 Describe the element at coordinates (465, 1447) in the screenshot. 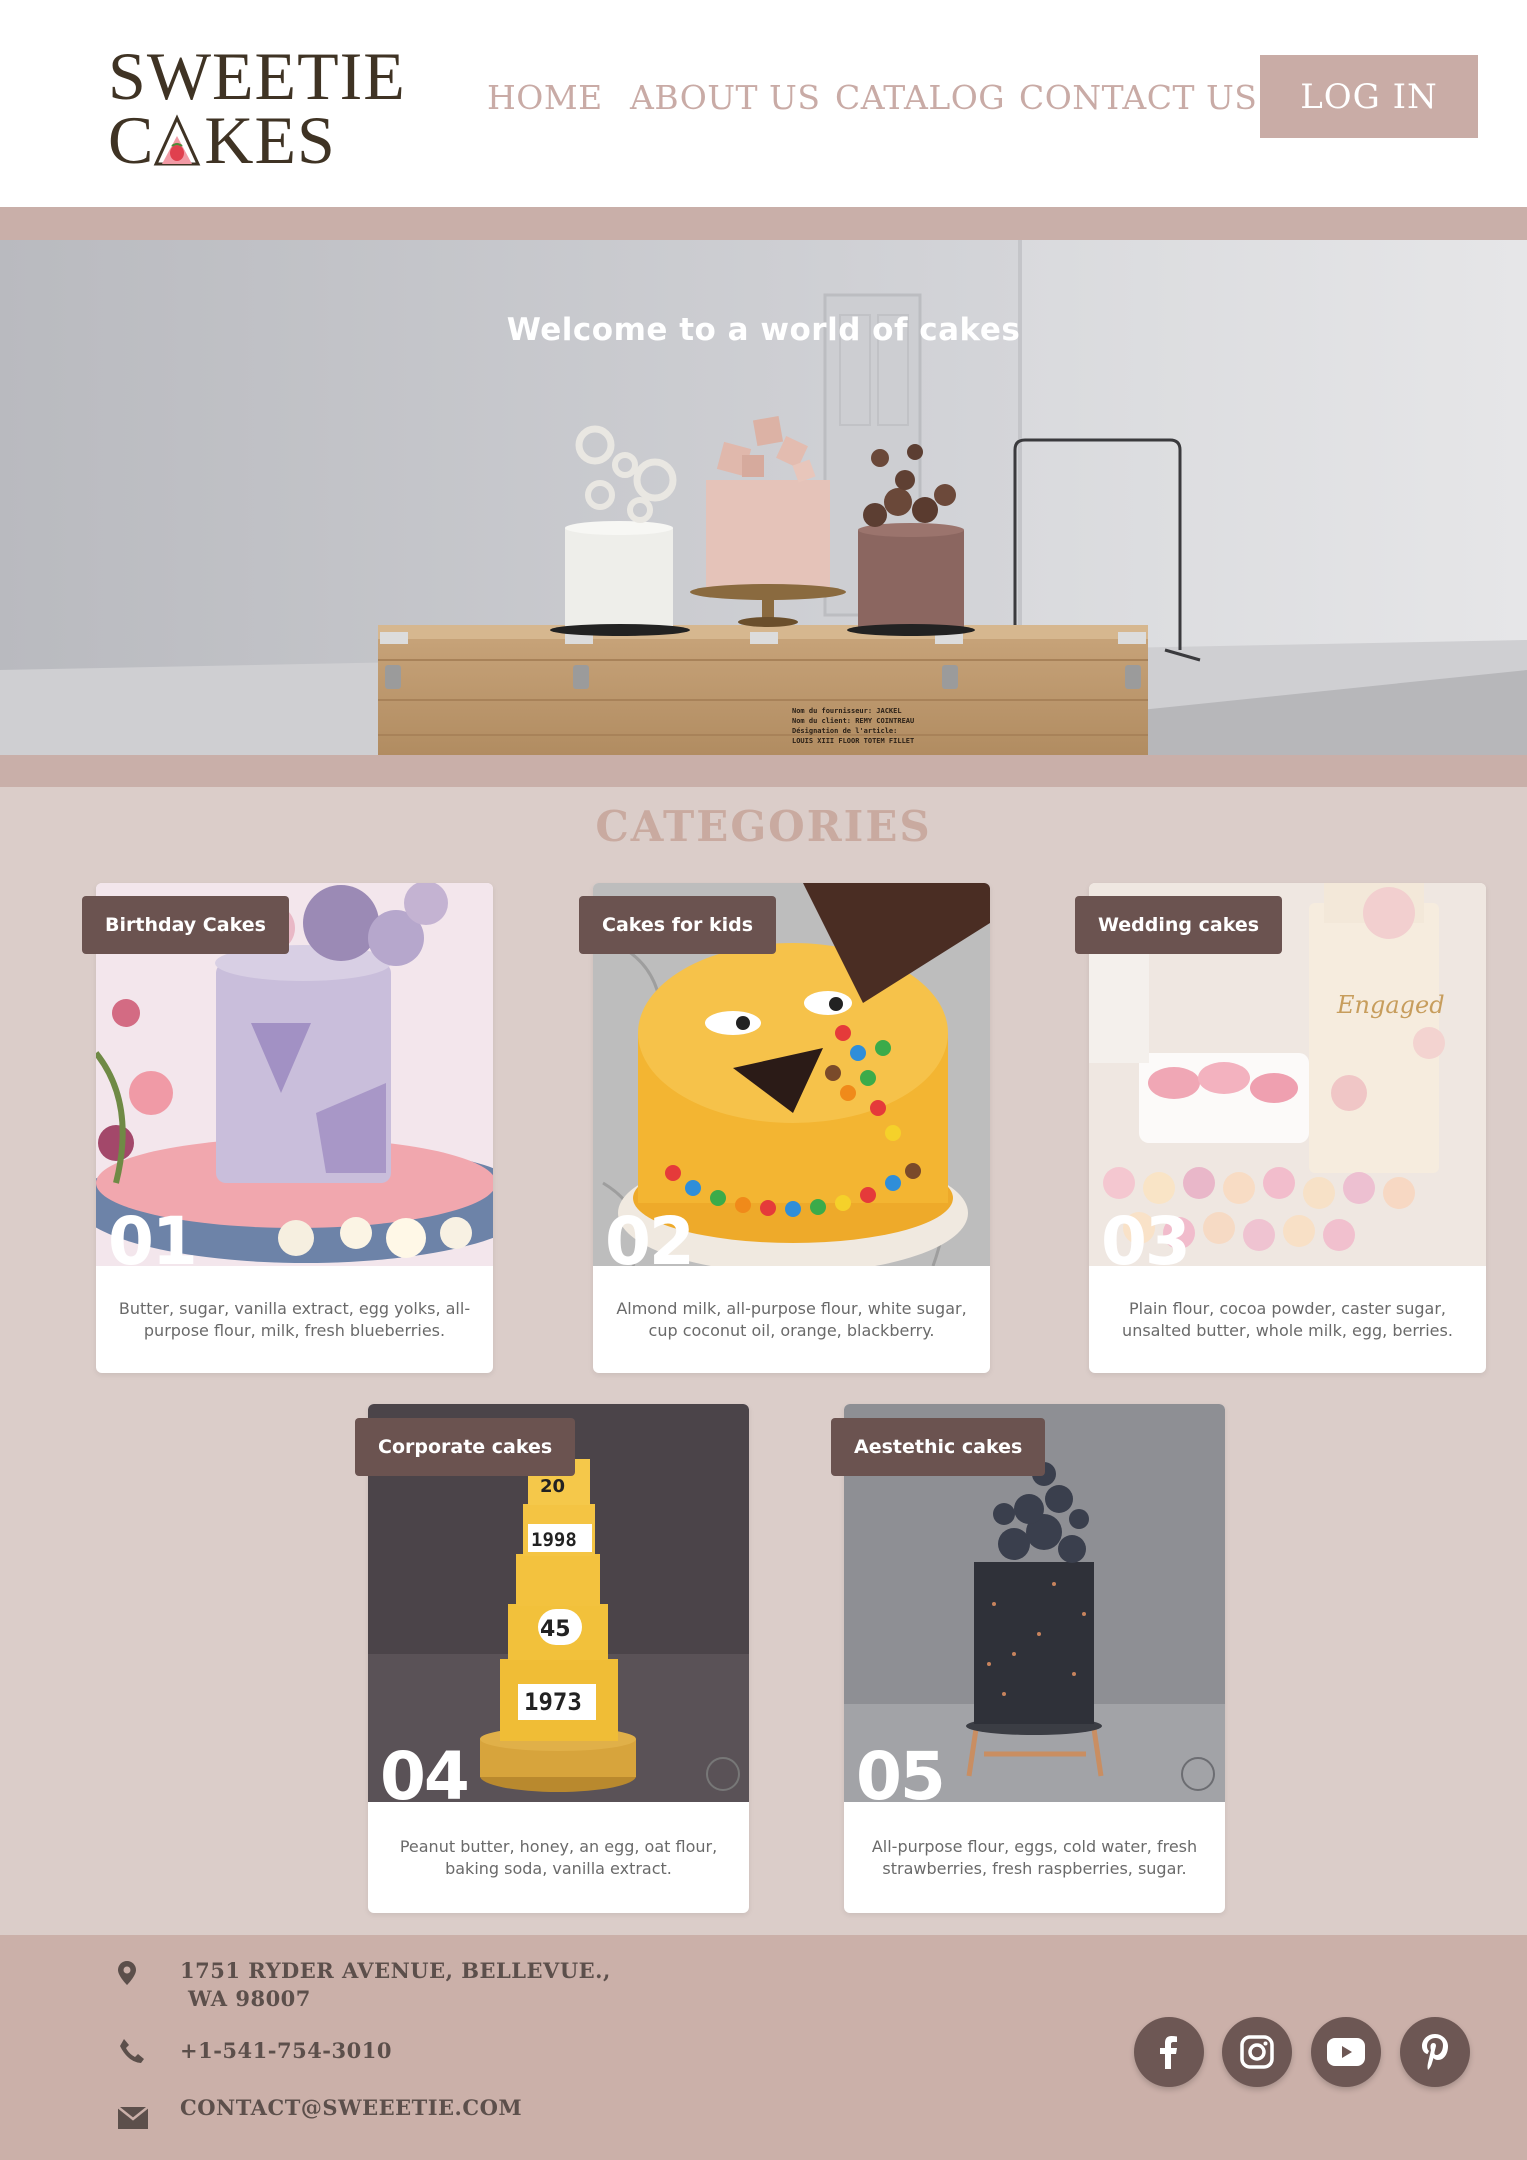

I see `category-tag-corporate: Corporate cakes` at that location.